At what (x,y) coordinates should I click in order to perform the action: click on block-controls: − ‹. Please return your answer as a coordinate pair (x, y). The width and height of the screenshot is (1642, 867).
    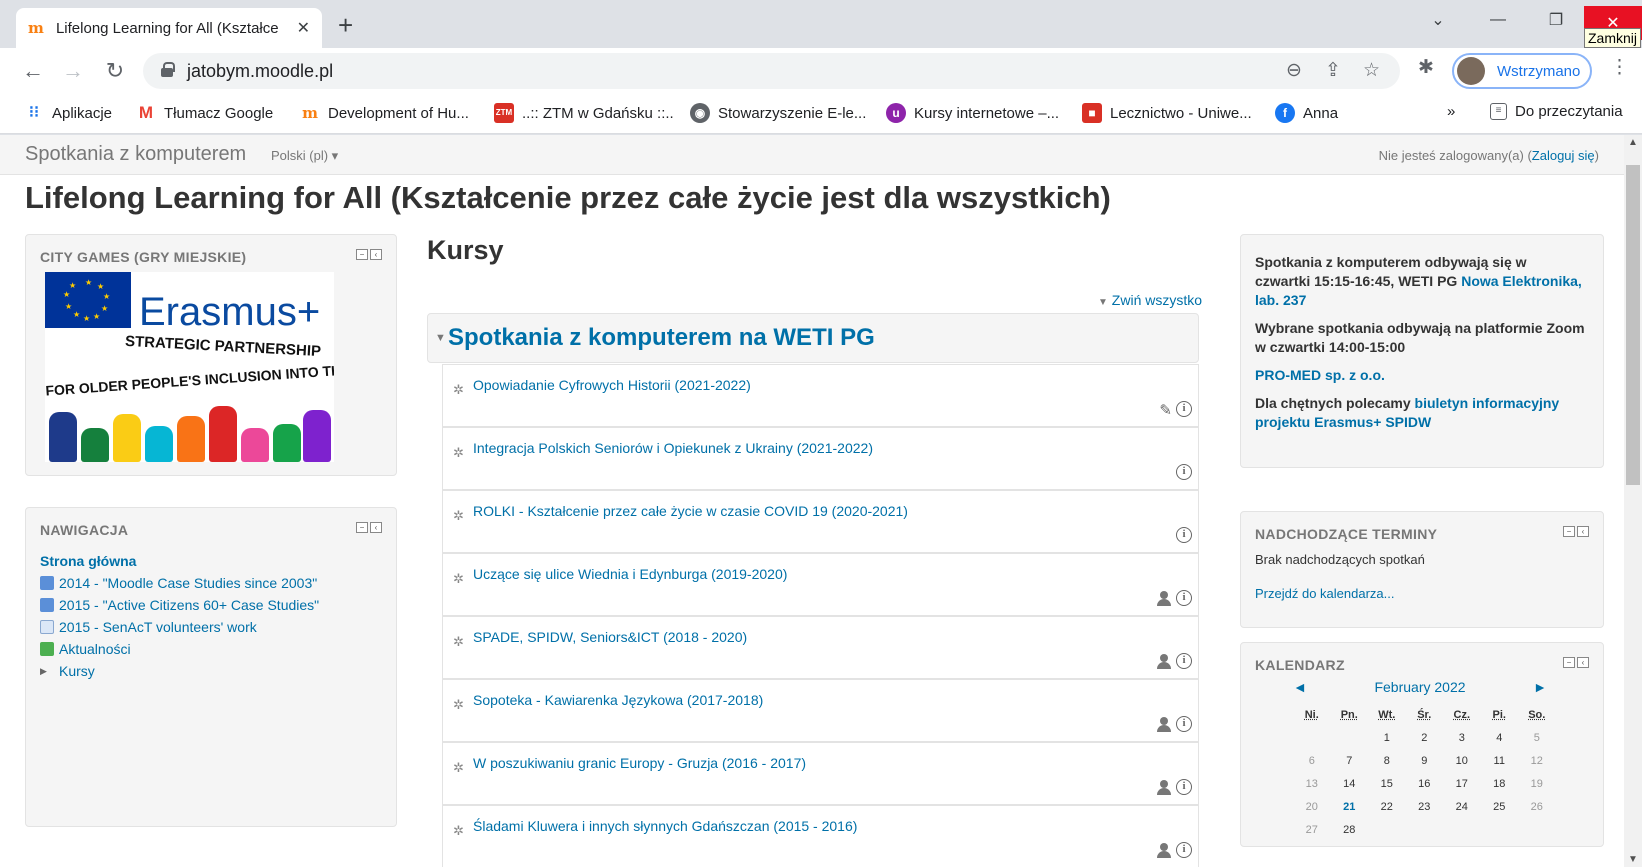
    Looking at the image, I should click on (1576, 662).